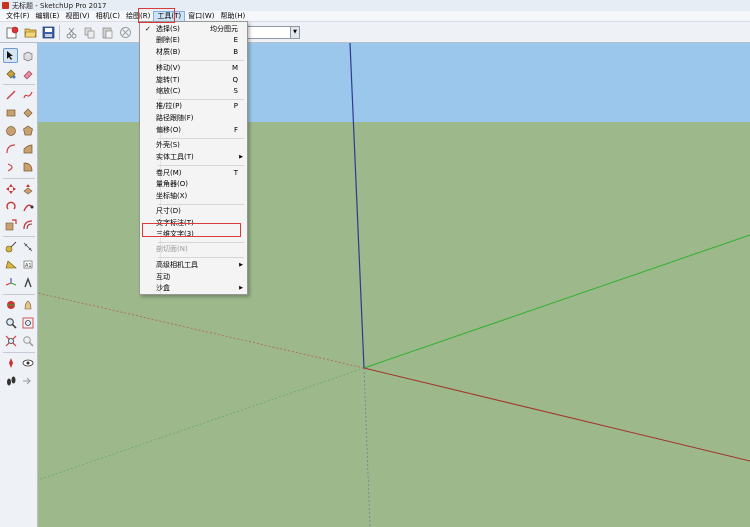 The height and width of the screenshot is (527, 750). I want to click on menu-item-axes: 坐标轴(X), so click(193, 196).